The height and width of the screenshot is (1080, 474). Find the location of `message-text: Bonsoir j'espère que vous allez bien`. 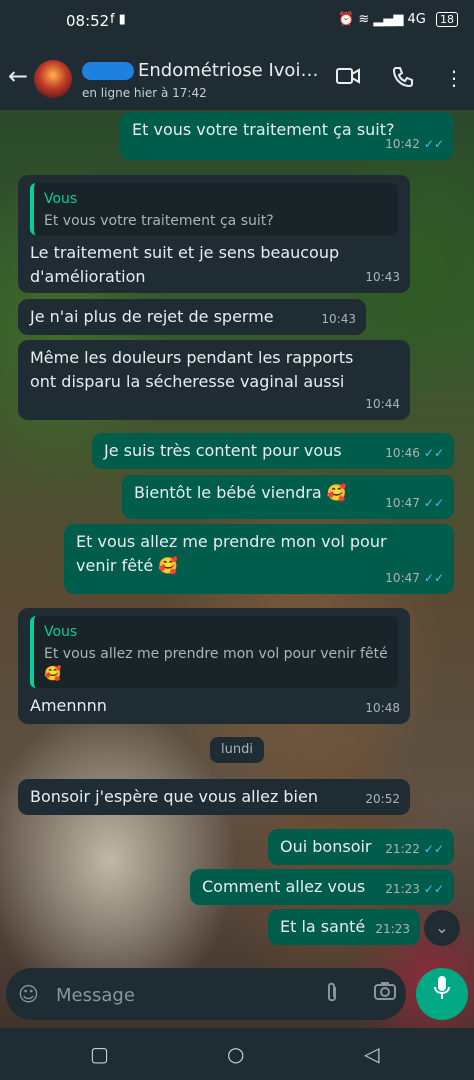

message-text: Bonsoir j'espère que vous allez bien is located at coordinates (174, 796).